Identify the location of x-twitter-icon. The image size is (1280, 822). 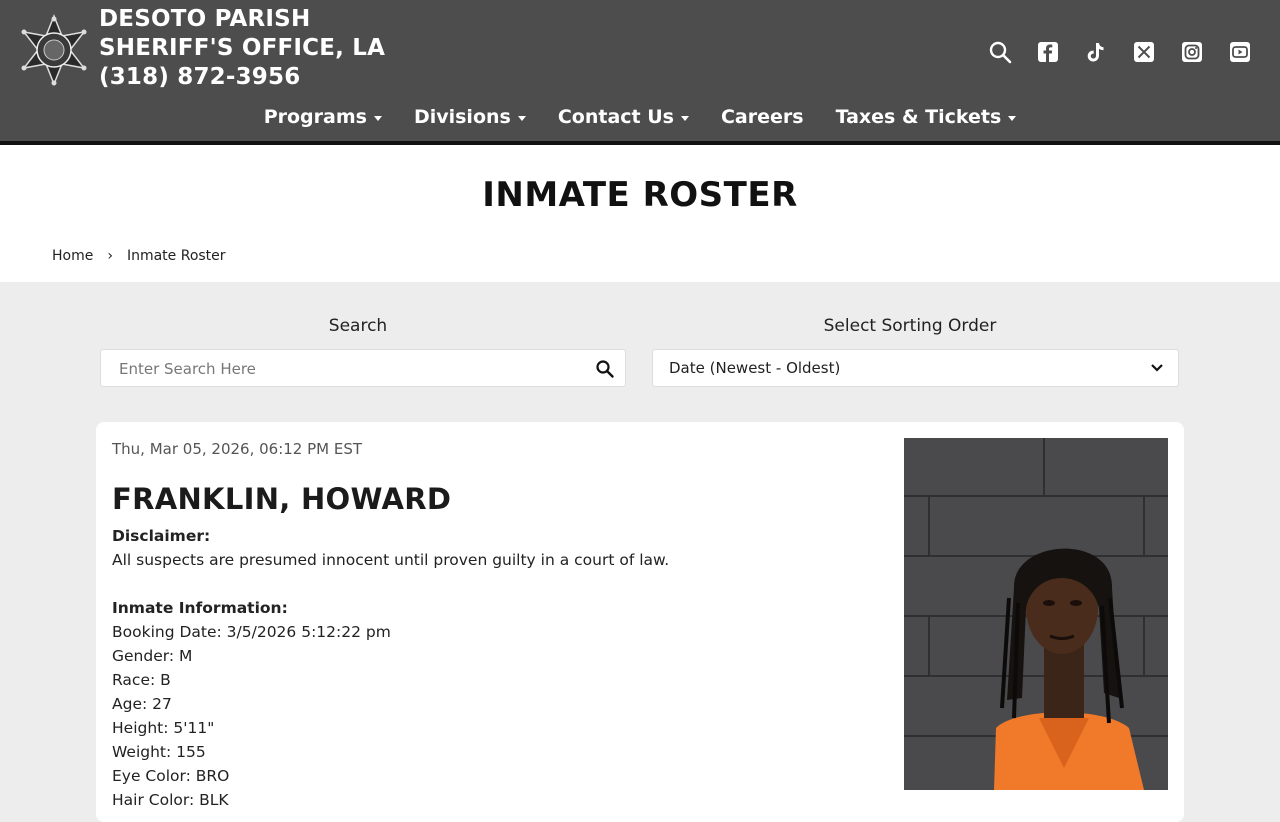
(1144, 52).